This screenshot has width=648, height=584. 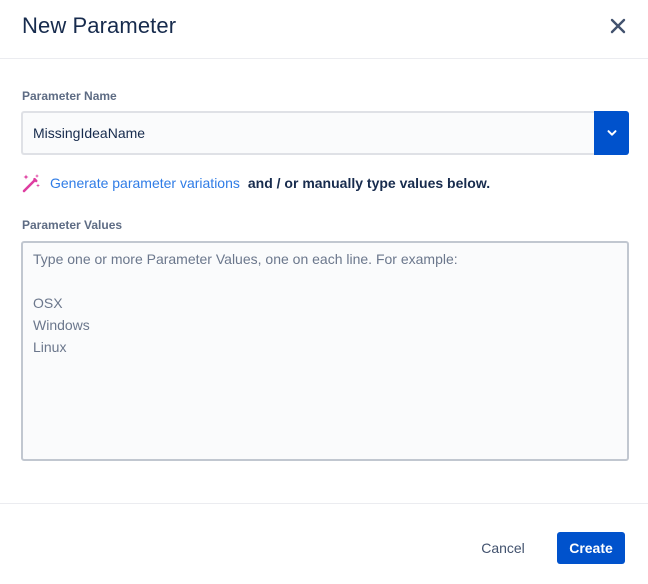 What do you see at coordinates (324, 503) in the screenshot?
I see `footer-divider` at bounding box center [324, 503].